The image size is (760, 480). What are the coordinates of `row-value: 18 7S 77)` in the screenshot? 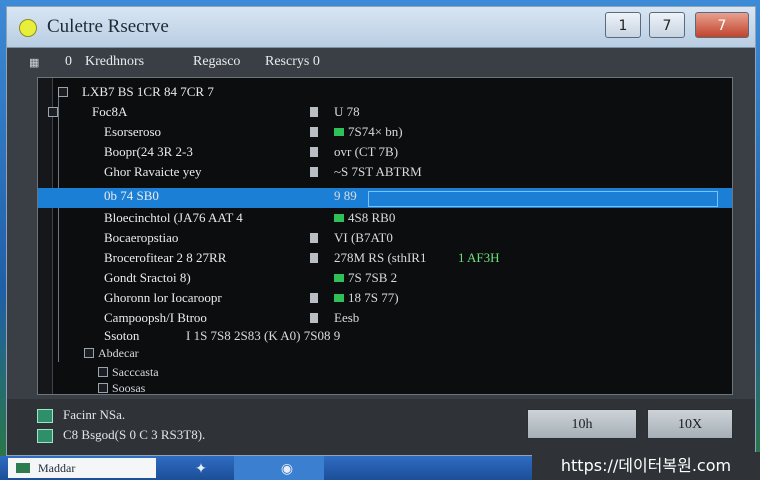 It's located at (373, 297).